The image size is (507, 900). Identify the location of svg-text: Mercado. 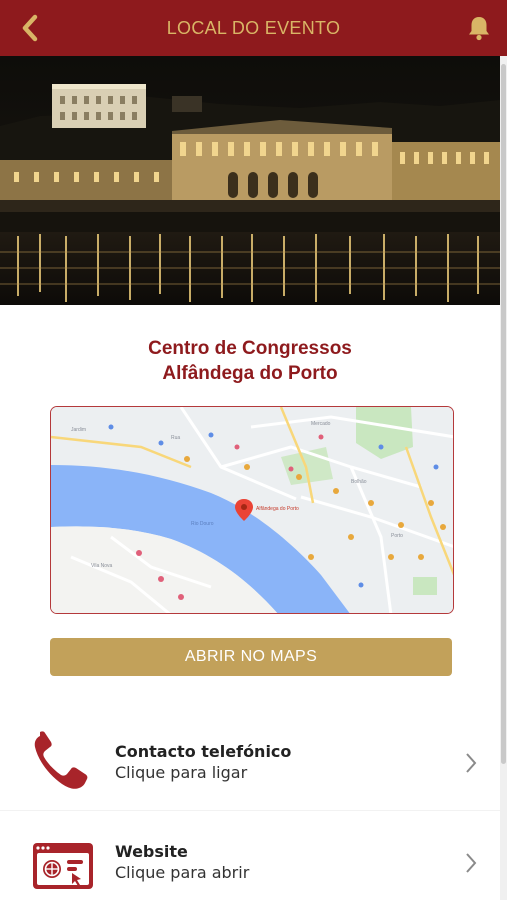
(321, 424).